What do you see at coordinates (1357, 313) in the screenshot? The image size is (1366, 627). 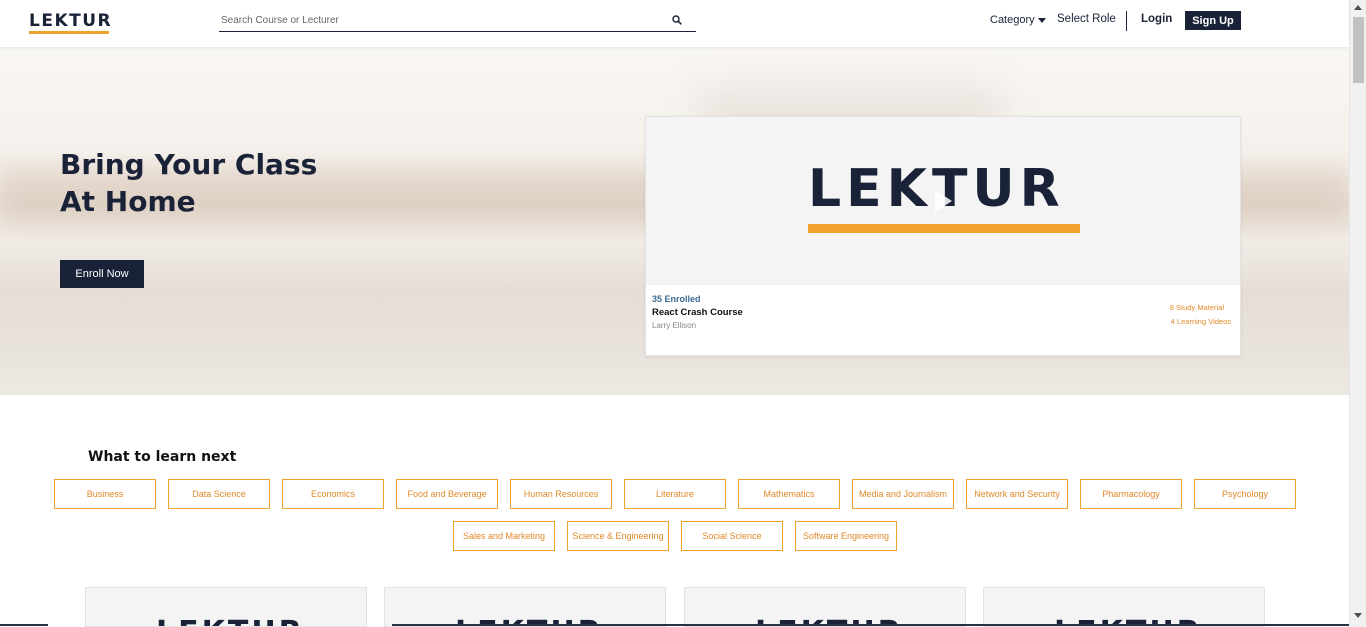 I see `page-scrollbar` at bounding box center [1357, 313].